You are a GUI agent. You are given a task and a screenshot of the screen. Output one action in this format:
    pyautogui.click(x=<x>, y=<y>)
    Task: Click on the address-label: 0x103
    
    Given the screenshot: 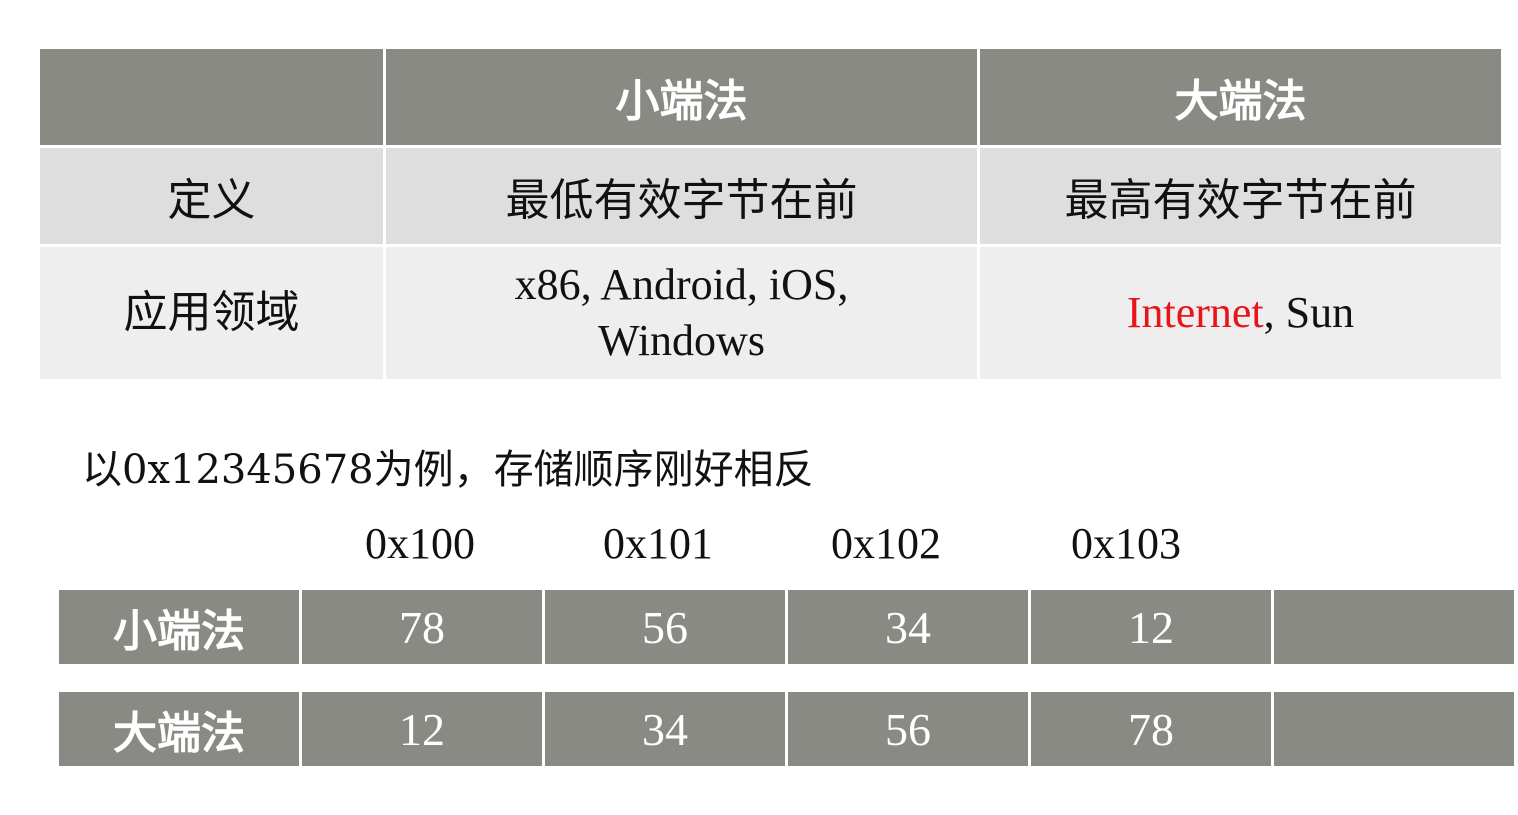 What is the action you would take?
    pyautogui.click(x=1126, y=543)
    